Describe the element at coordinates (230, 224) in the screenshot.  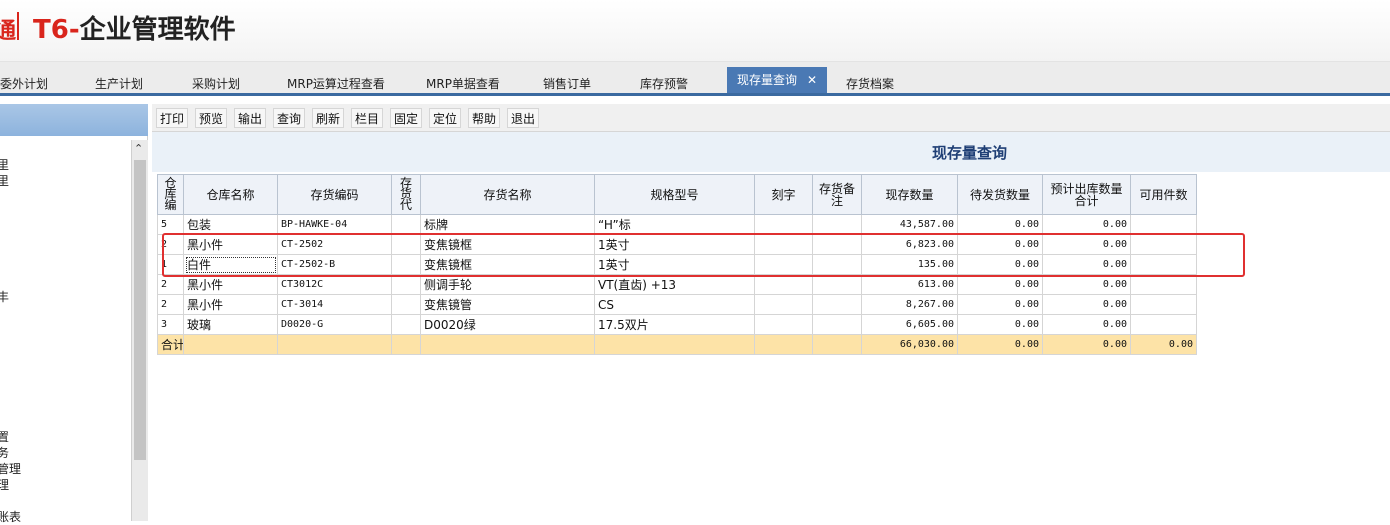
I see `table-cell: 包装` at that location.